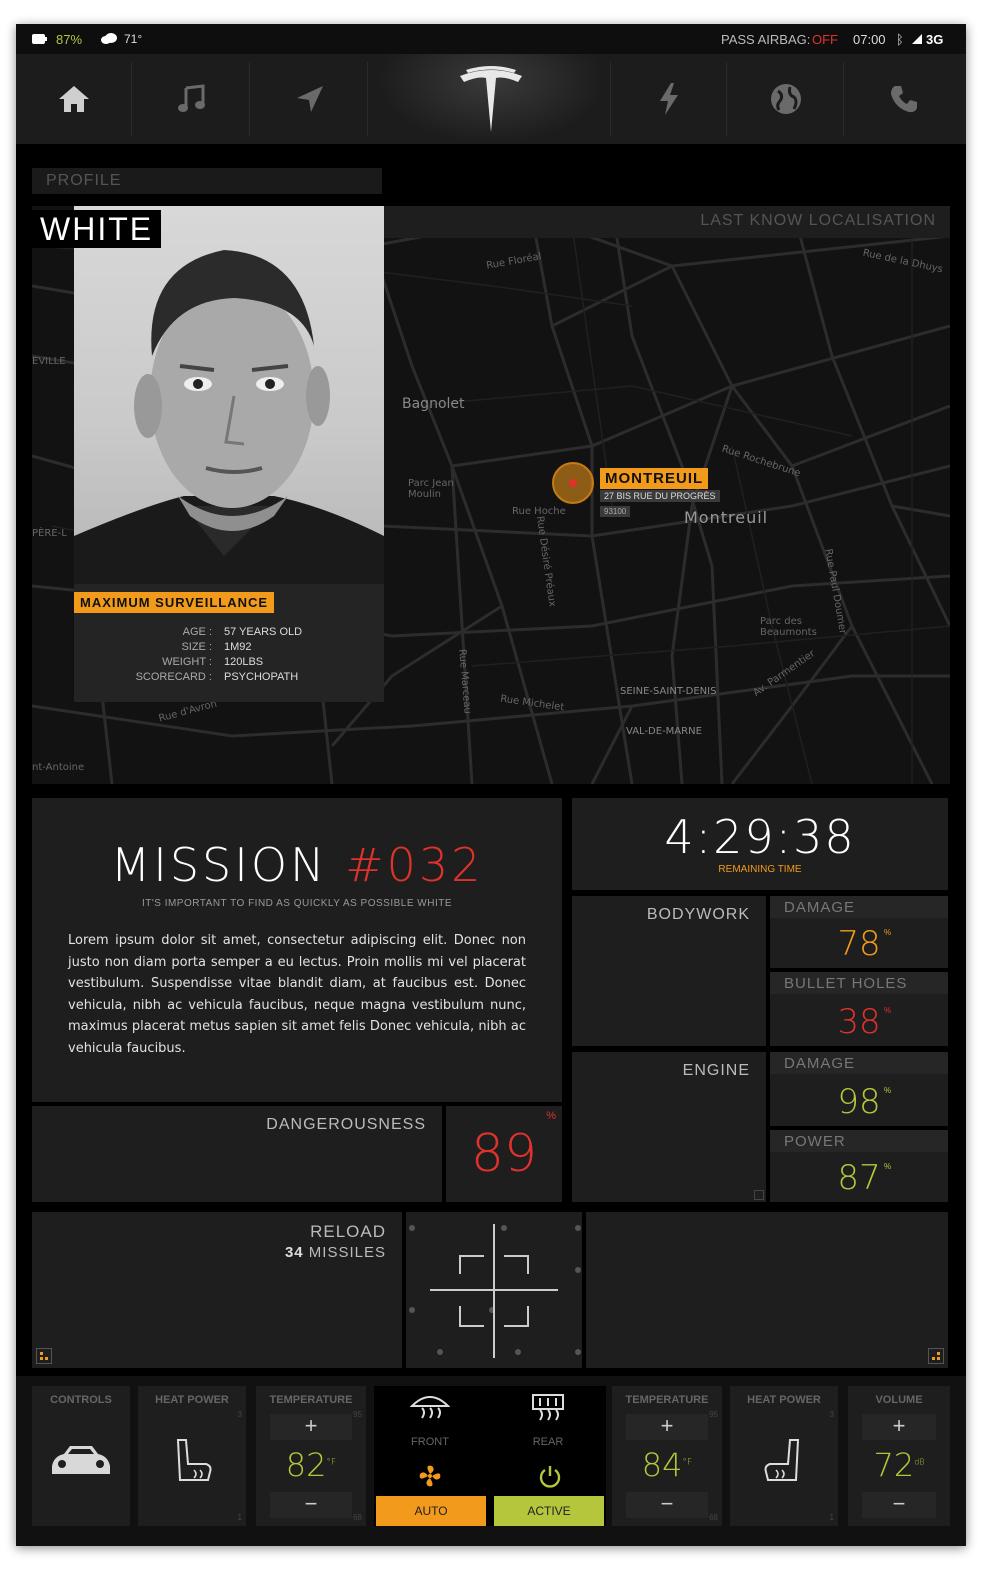  What do you see at coordinates (69, 39) in the screenshot?
I see `battery-level: 87%` at bounding box center [69, 39].